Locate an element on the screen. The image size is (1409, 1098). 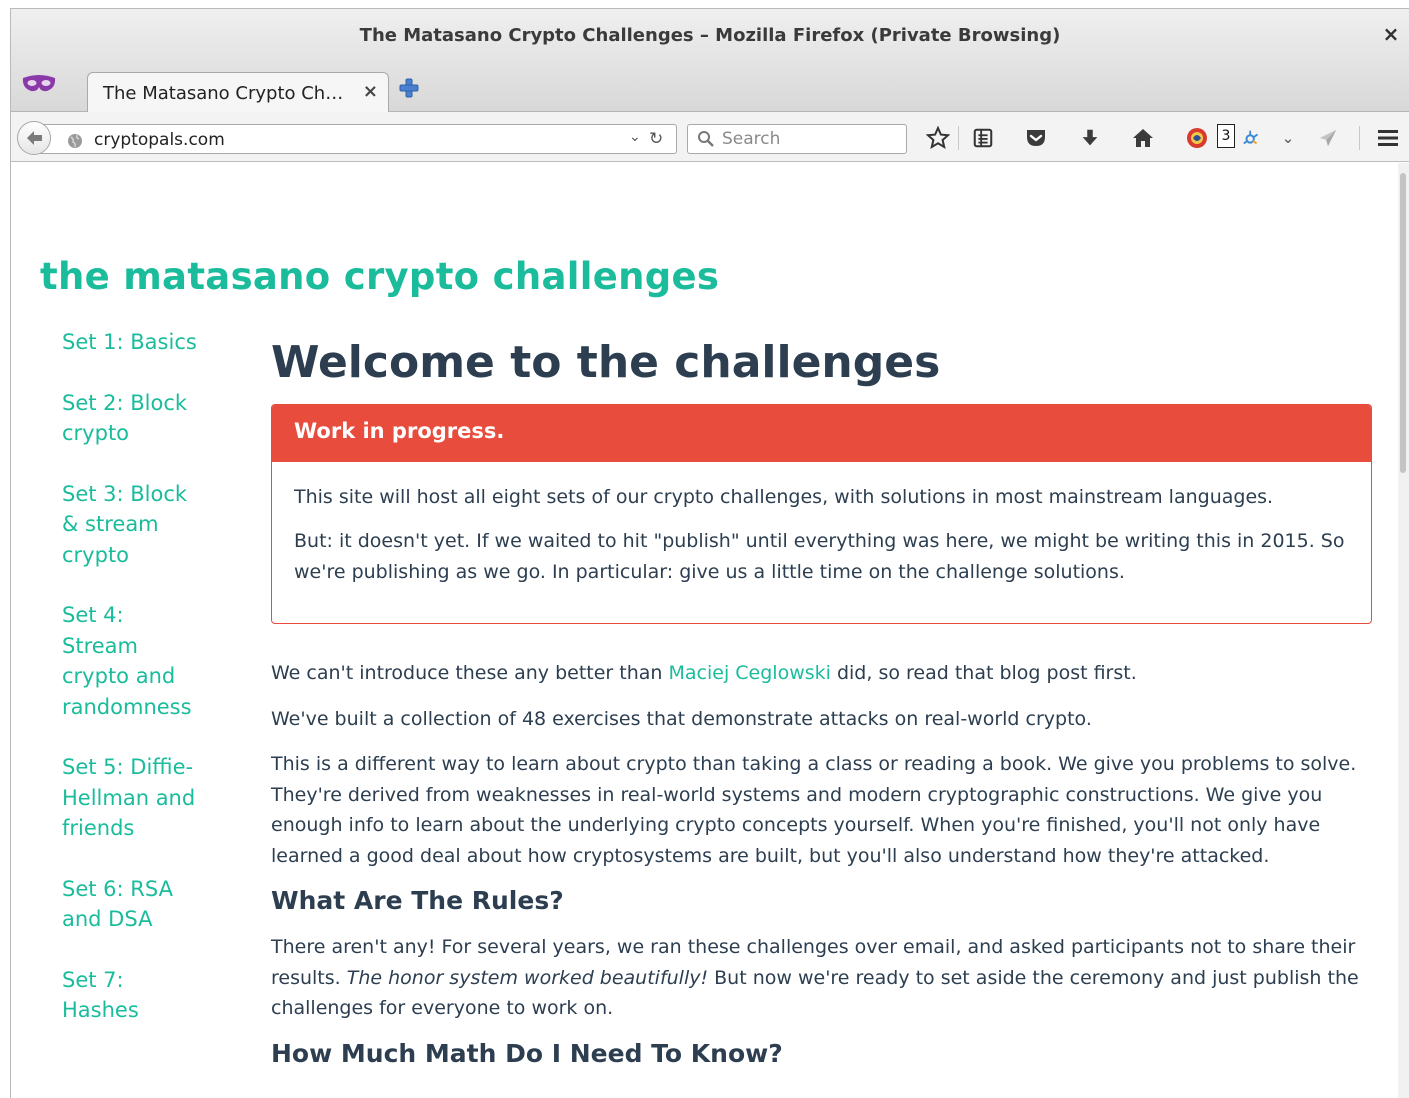
page-scrollbar is located at coordinates (1403, 630).